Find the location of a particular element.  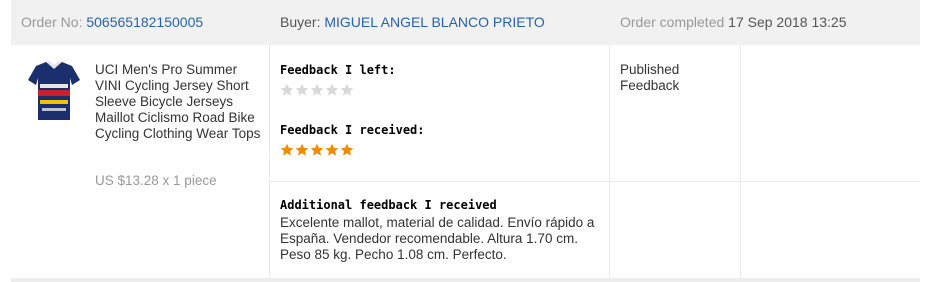

order-completed: Order completed 17 Sep 2018 13:25 is located at coordinates (733, 22).